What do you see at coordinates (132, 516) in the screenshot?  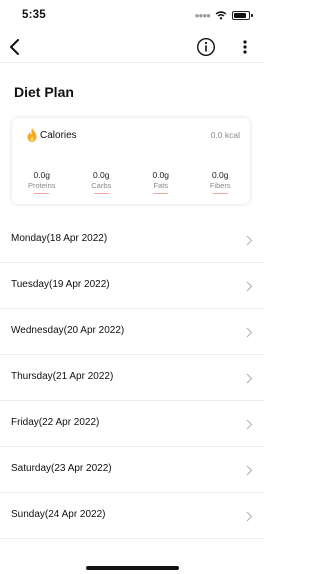 I see `day-row-sunday: Sunday(24 Apr 2022)` at bounding box center [132, 516].